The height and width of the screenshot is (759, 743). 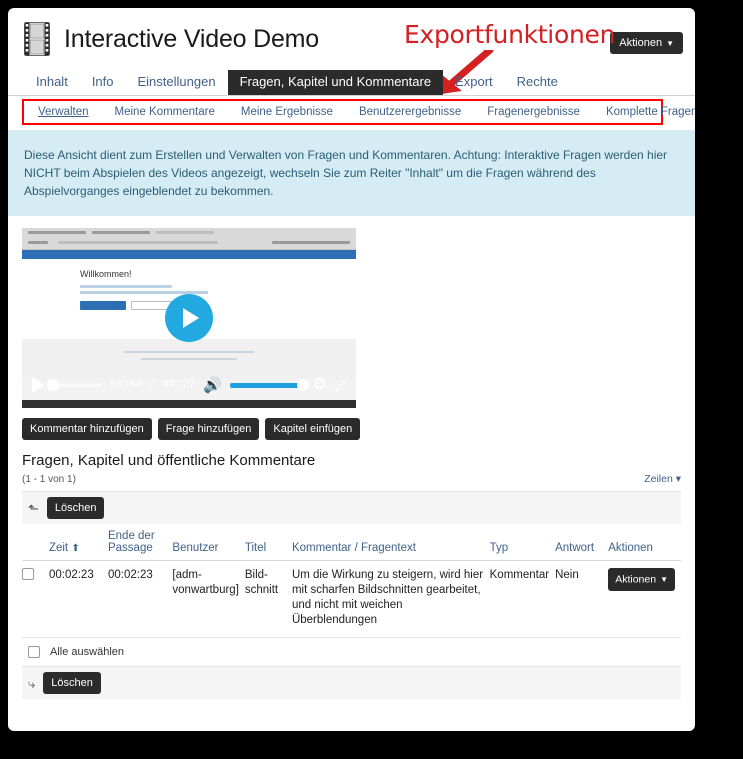 What do you see at coordinates (58, 548) in the screenshot?
I see `col-zeit-label: Zeit` at bounding box center [58, 548].